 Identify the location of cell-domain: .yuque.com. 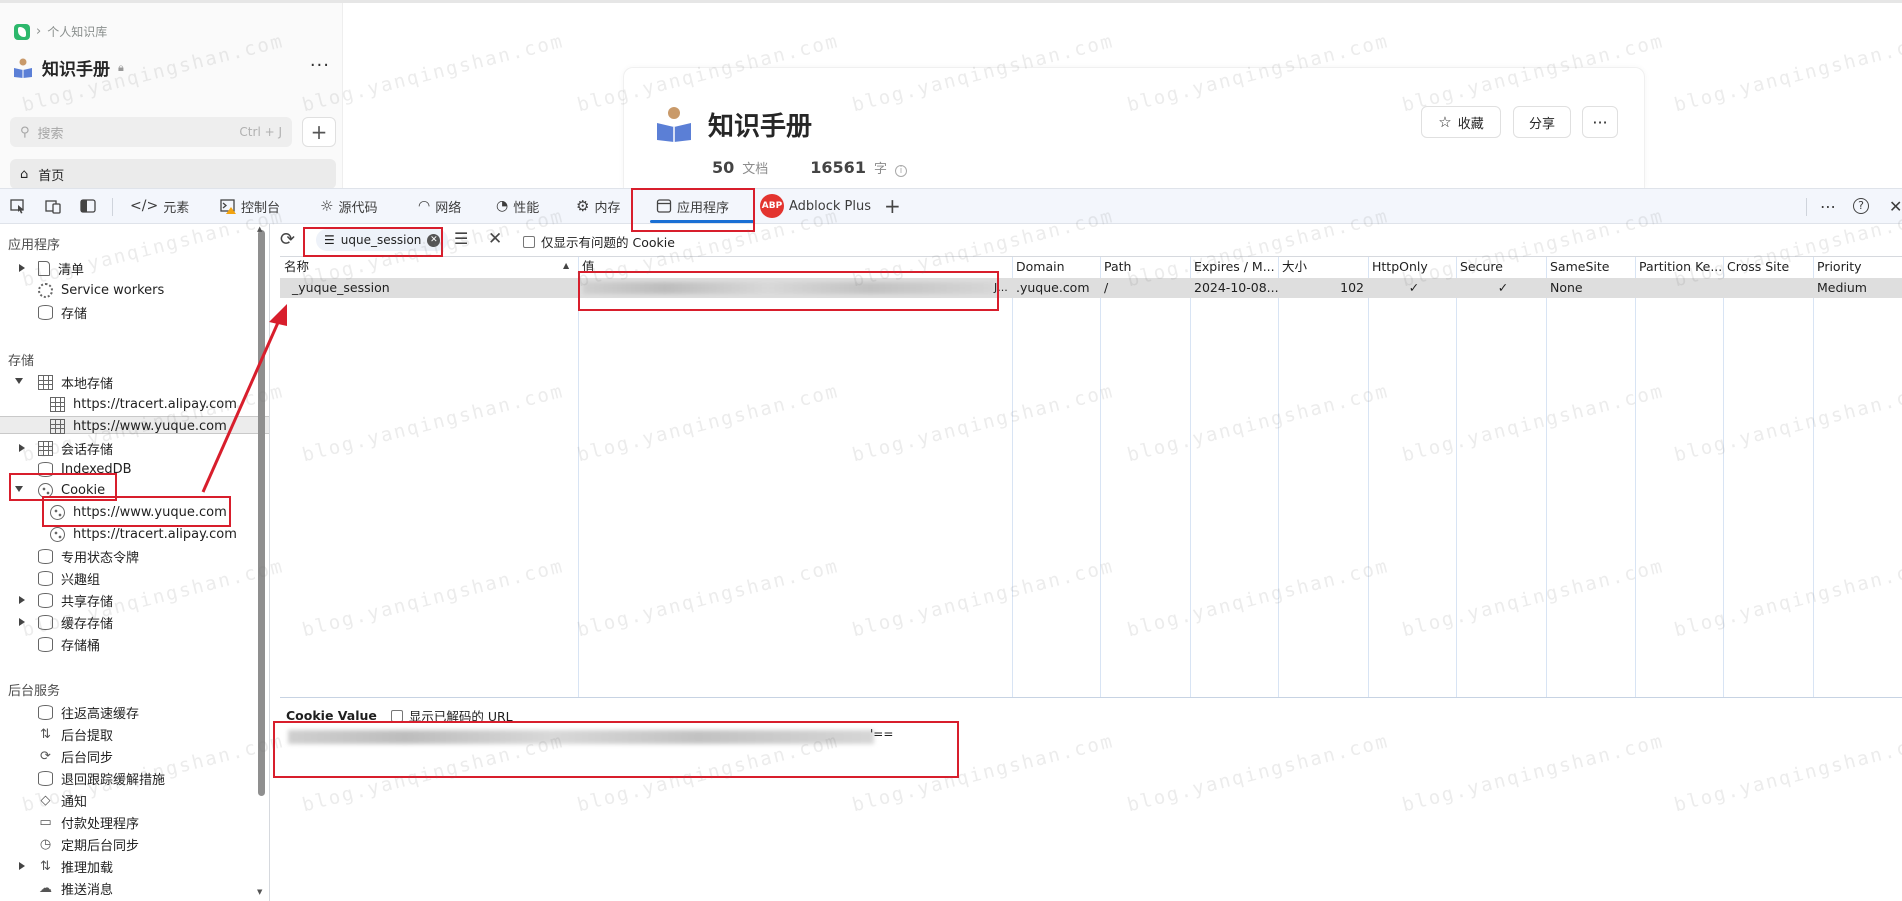
(1056, 288).